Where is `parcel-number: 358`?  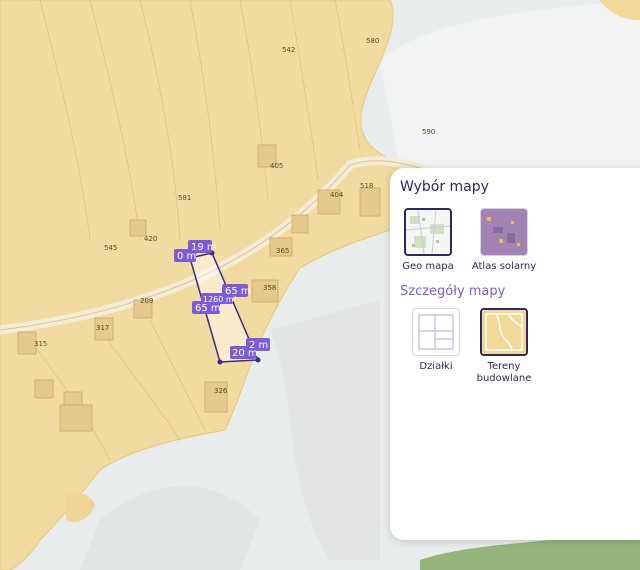
parcel-number: 358 is located at coordinates (269, 288).